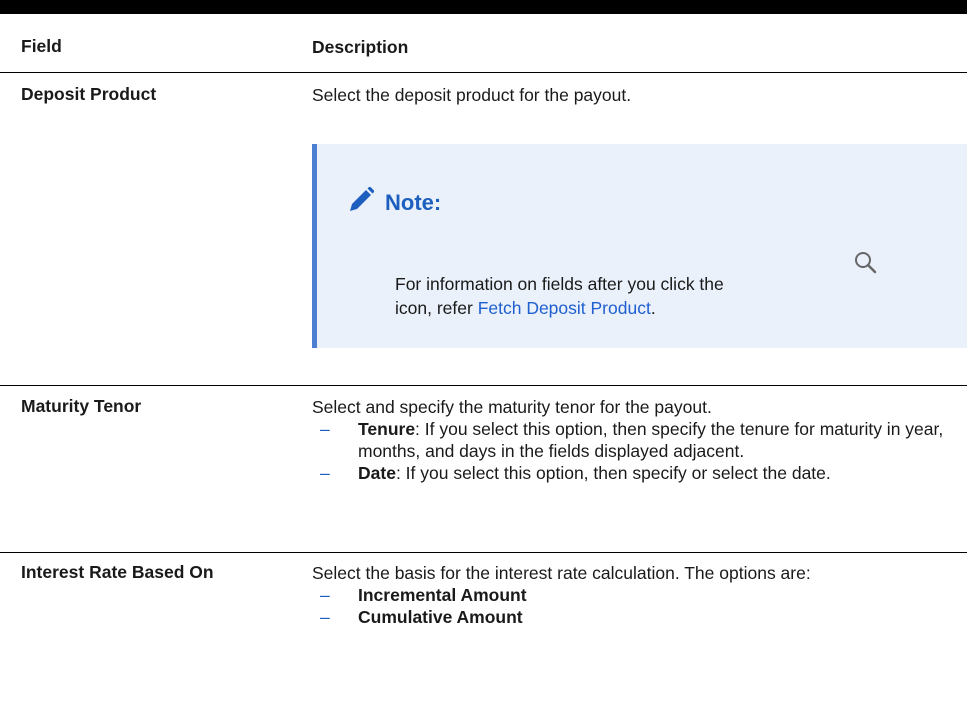 The width and height of the screenshot is (967, 702). What do you see at coordinates (377, 473) in the screenshot?
I see `option-term: Date` at bounding box center [377, 473].